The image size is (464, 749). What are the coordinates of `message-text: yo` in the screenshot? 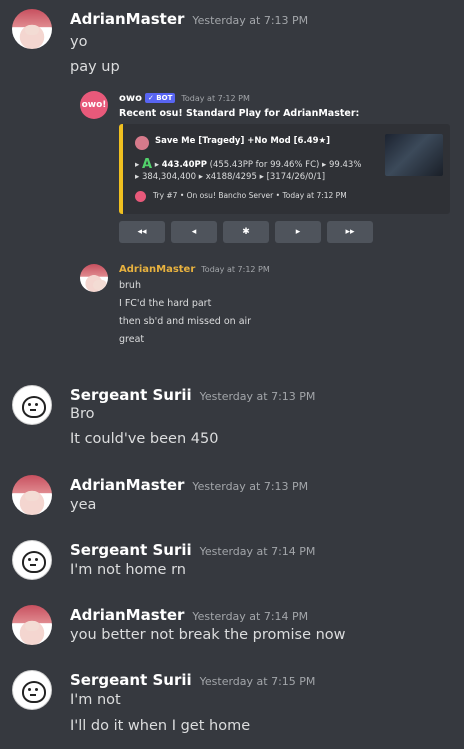 It's located at (79, 42).